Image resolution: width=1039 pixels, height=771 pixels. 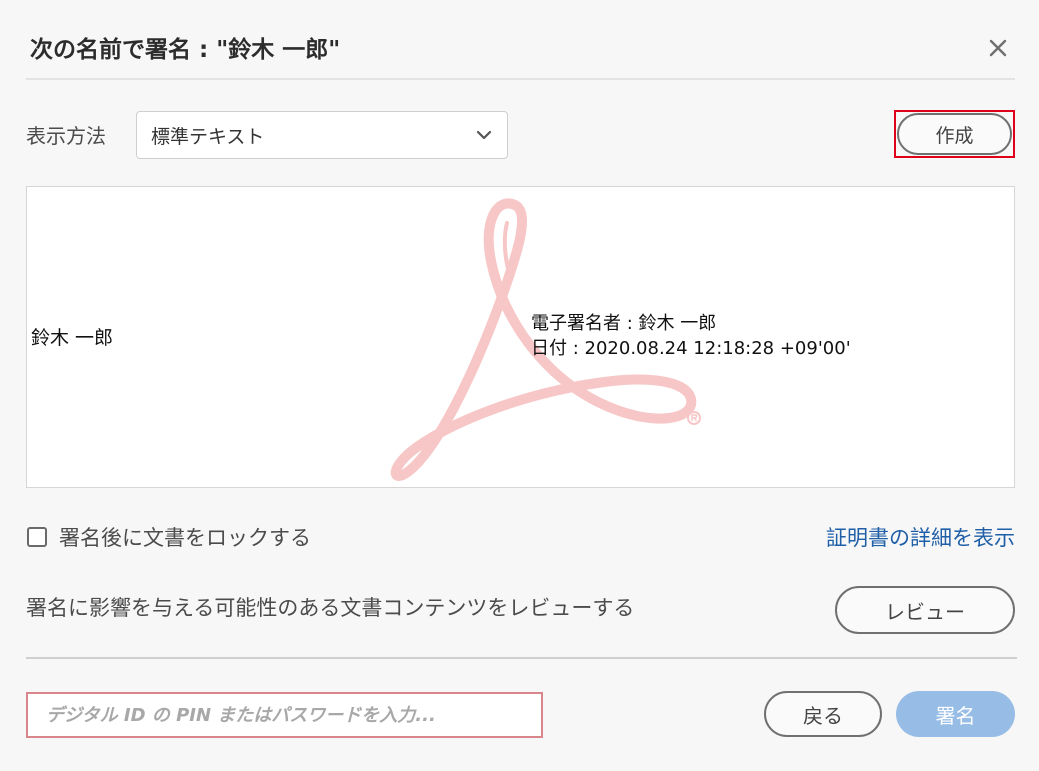 I want to click on lock-document-option: 署名後に文書をロックする, so click(x=169, y=537).